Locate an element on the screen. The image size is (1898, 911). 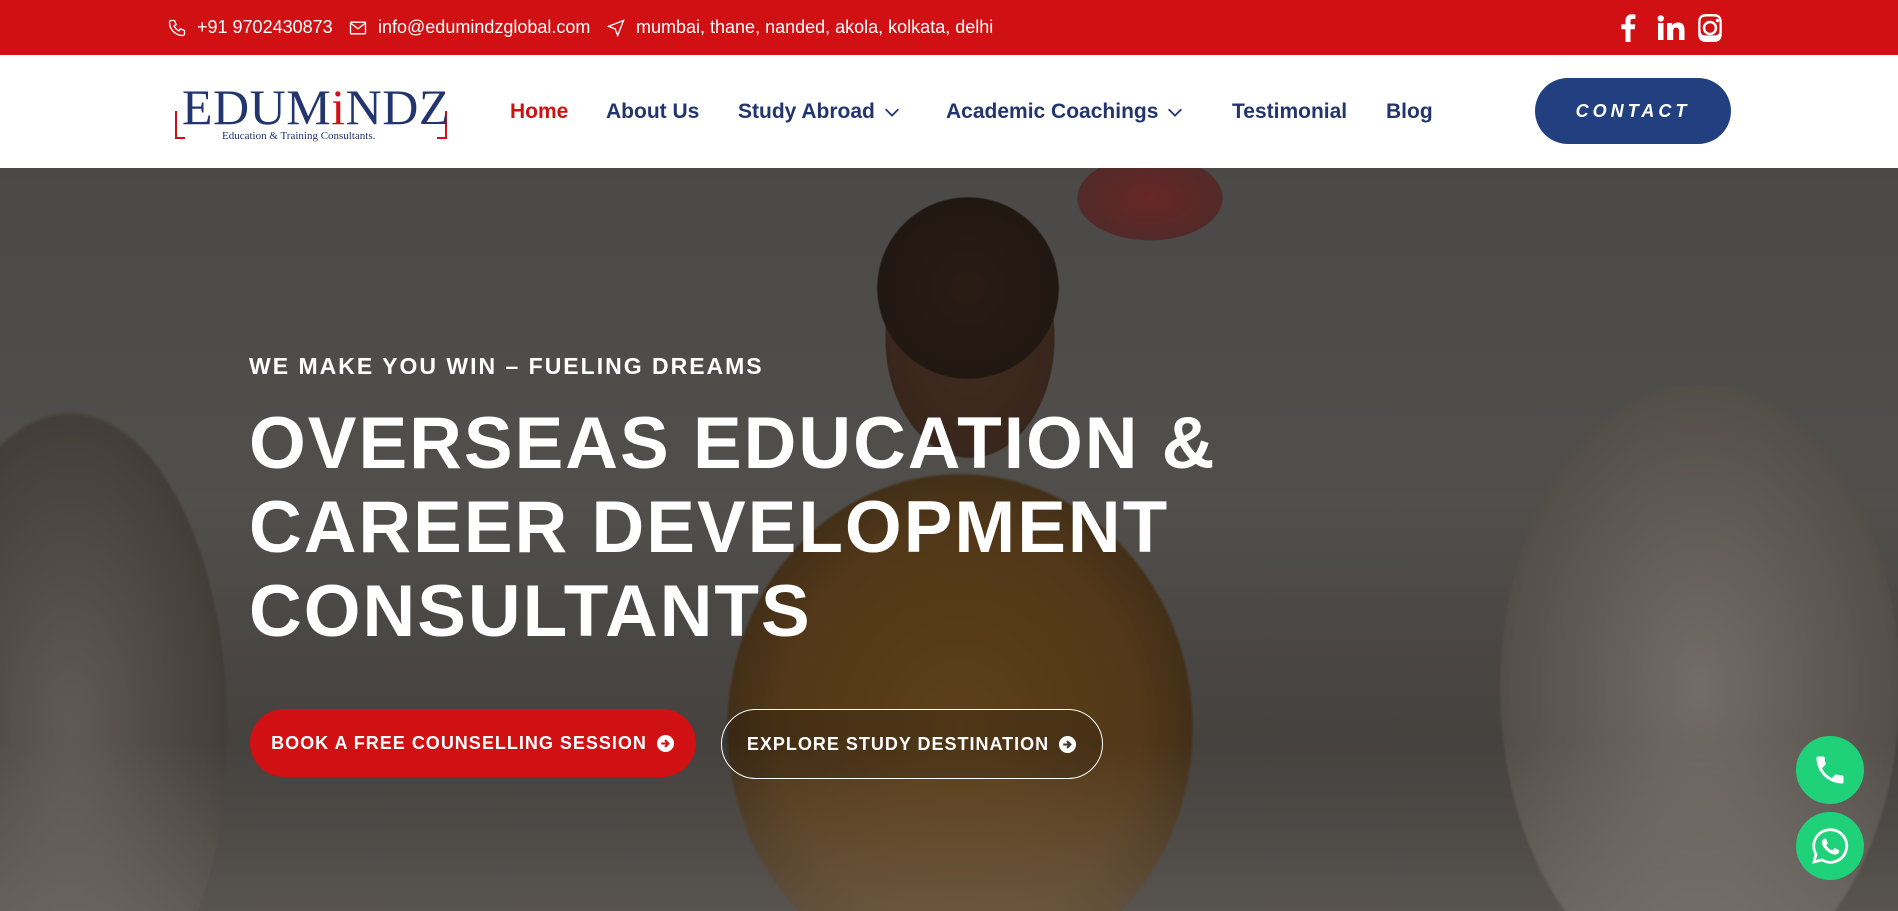
linkedin-icon is located at coordinates (1671, 27).